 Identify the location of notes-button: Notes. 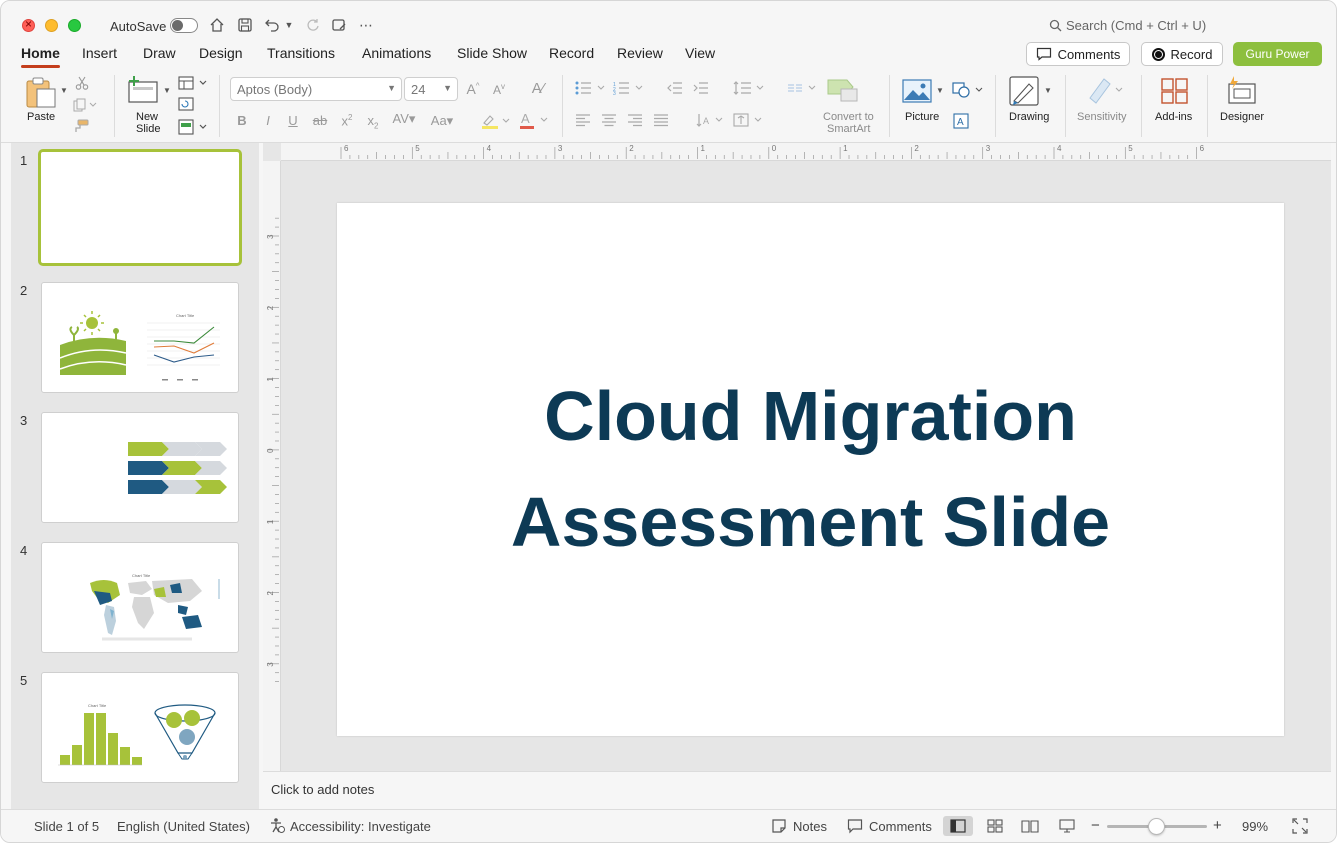
(810, 826).